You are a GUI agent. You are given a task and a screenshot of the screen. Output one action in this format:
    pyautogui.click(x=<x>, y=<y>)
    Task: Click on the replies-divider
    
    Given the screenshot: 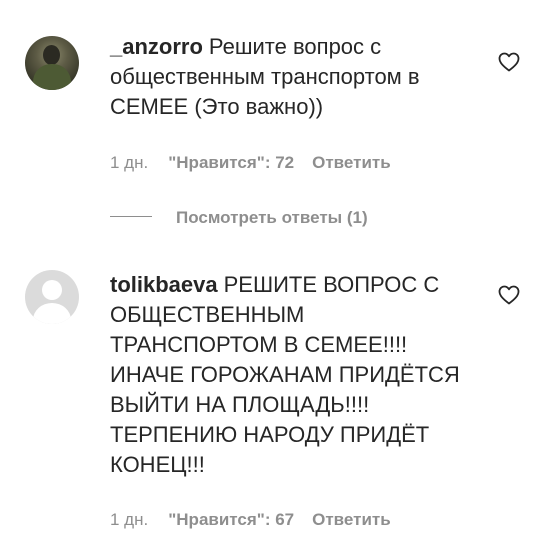 What is the action you would take?
    pyautogui.click(x=131, y=217)
    